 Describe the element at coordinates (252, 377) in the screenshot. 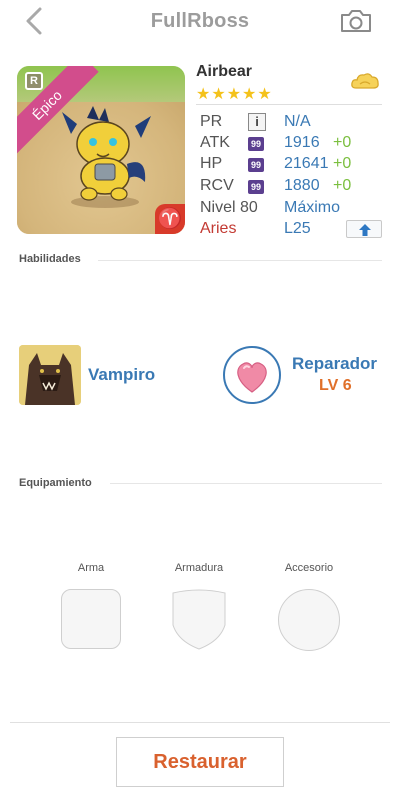

I see `heart-icon` at that location.